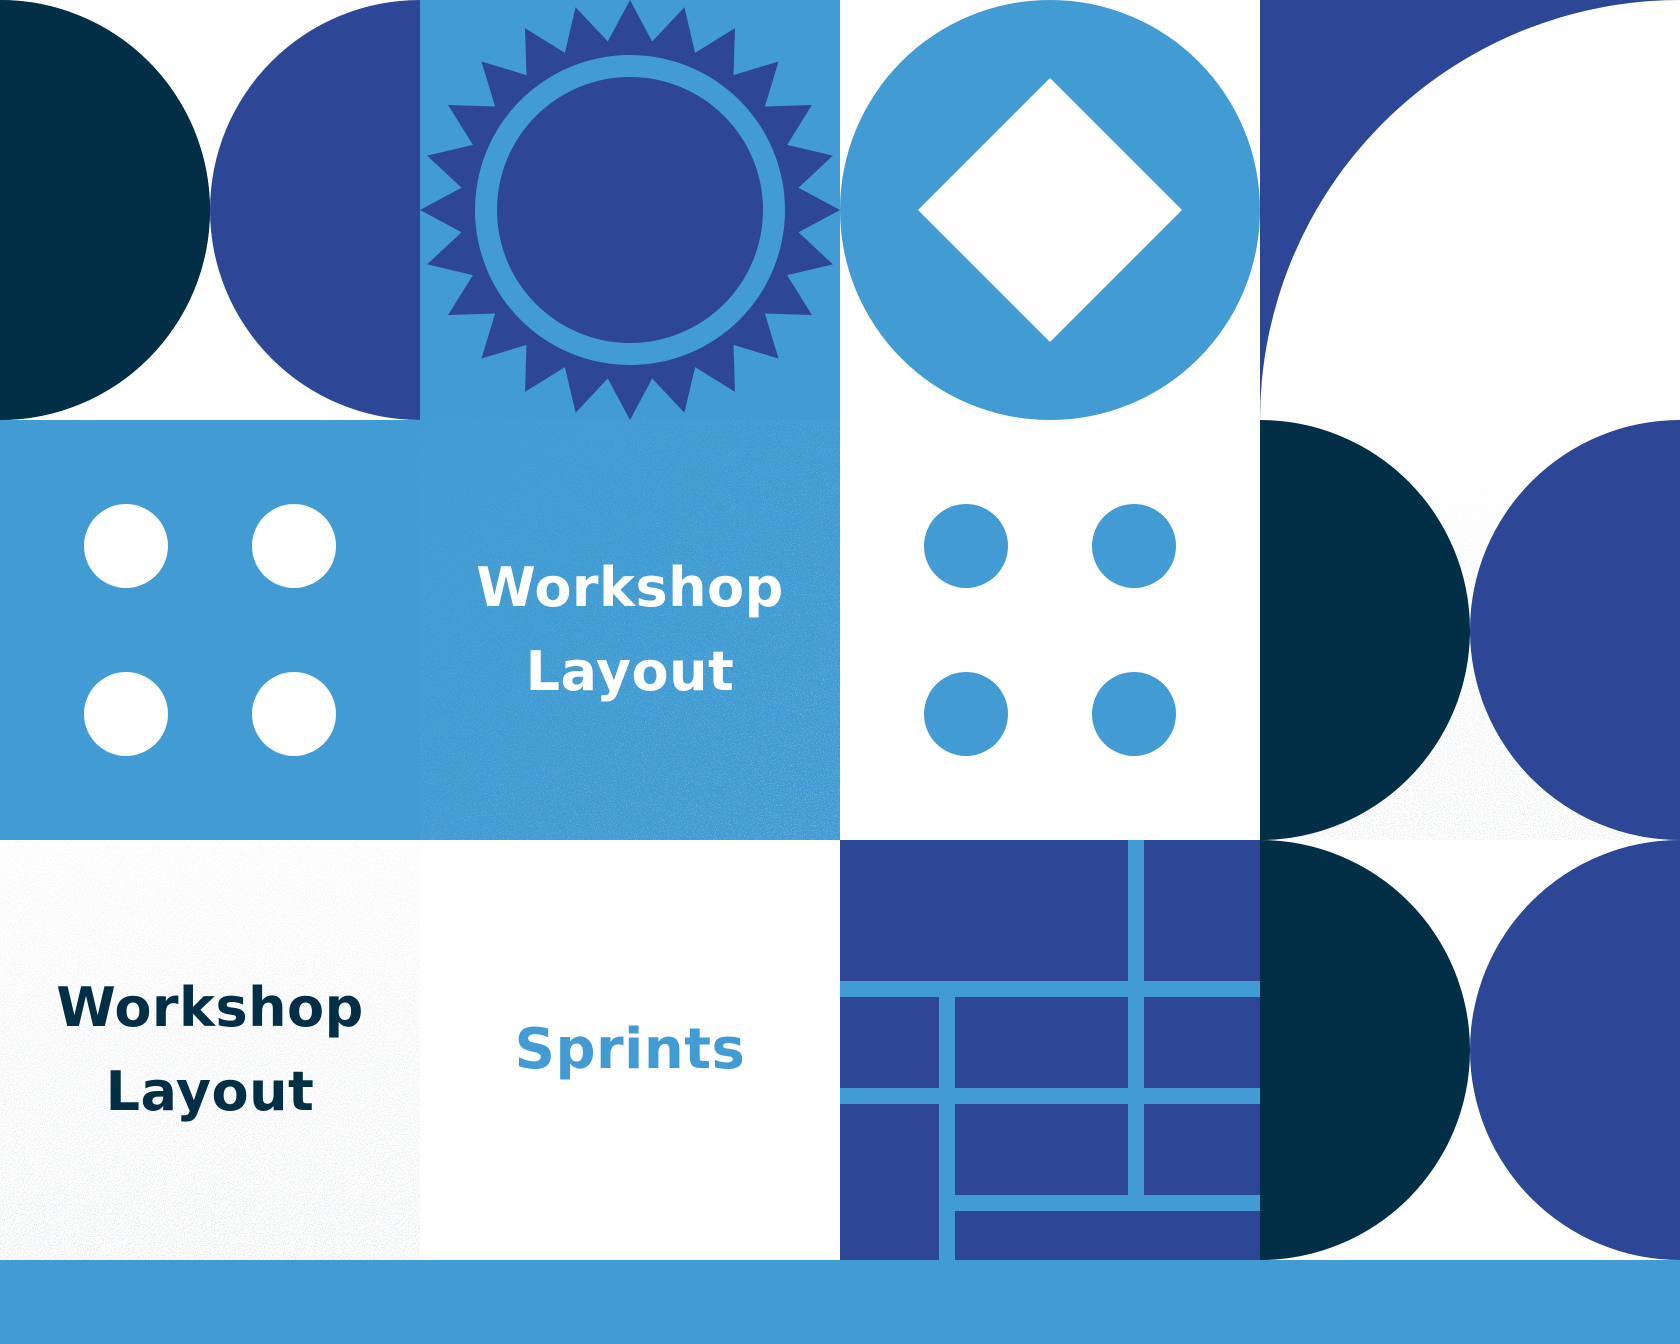  I want to click on half-circles-tile-bottom-right, so click(1470, 1050).